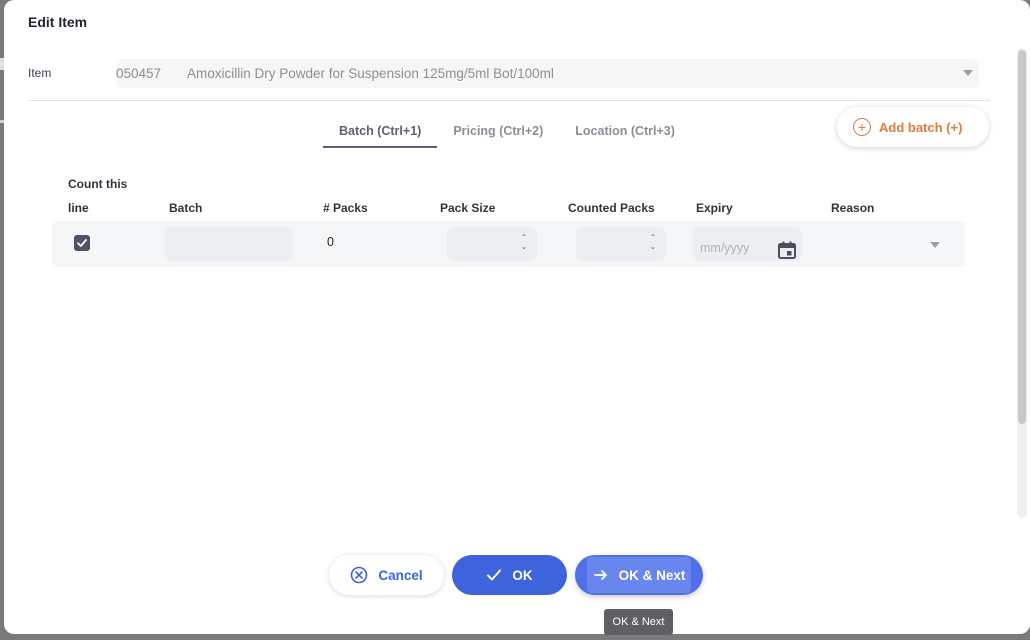 The image size is (1030, 640). Describe the element at coordinates (522, 575) in the screenshot. I see `ok-label: OK` at that location.